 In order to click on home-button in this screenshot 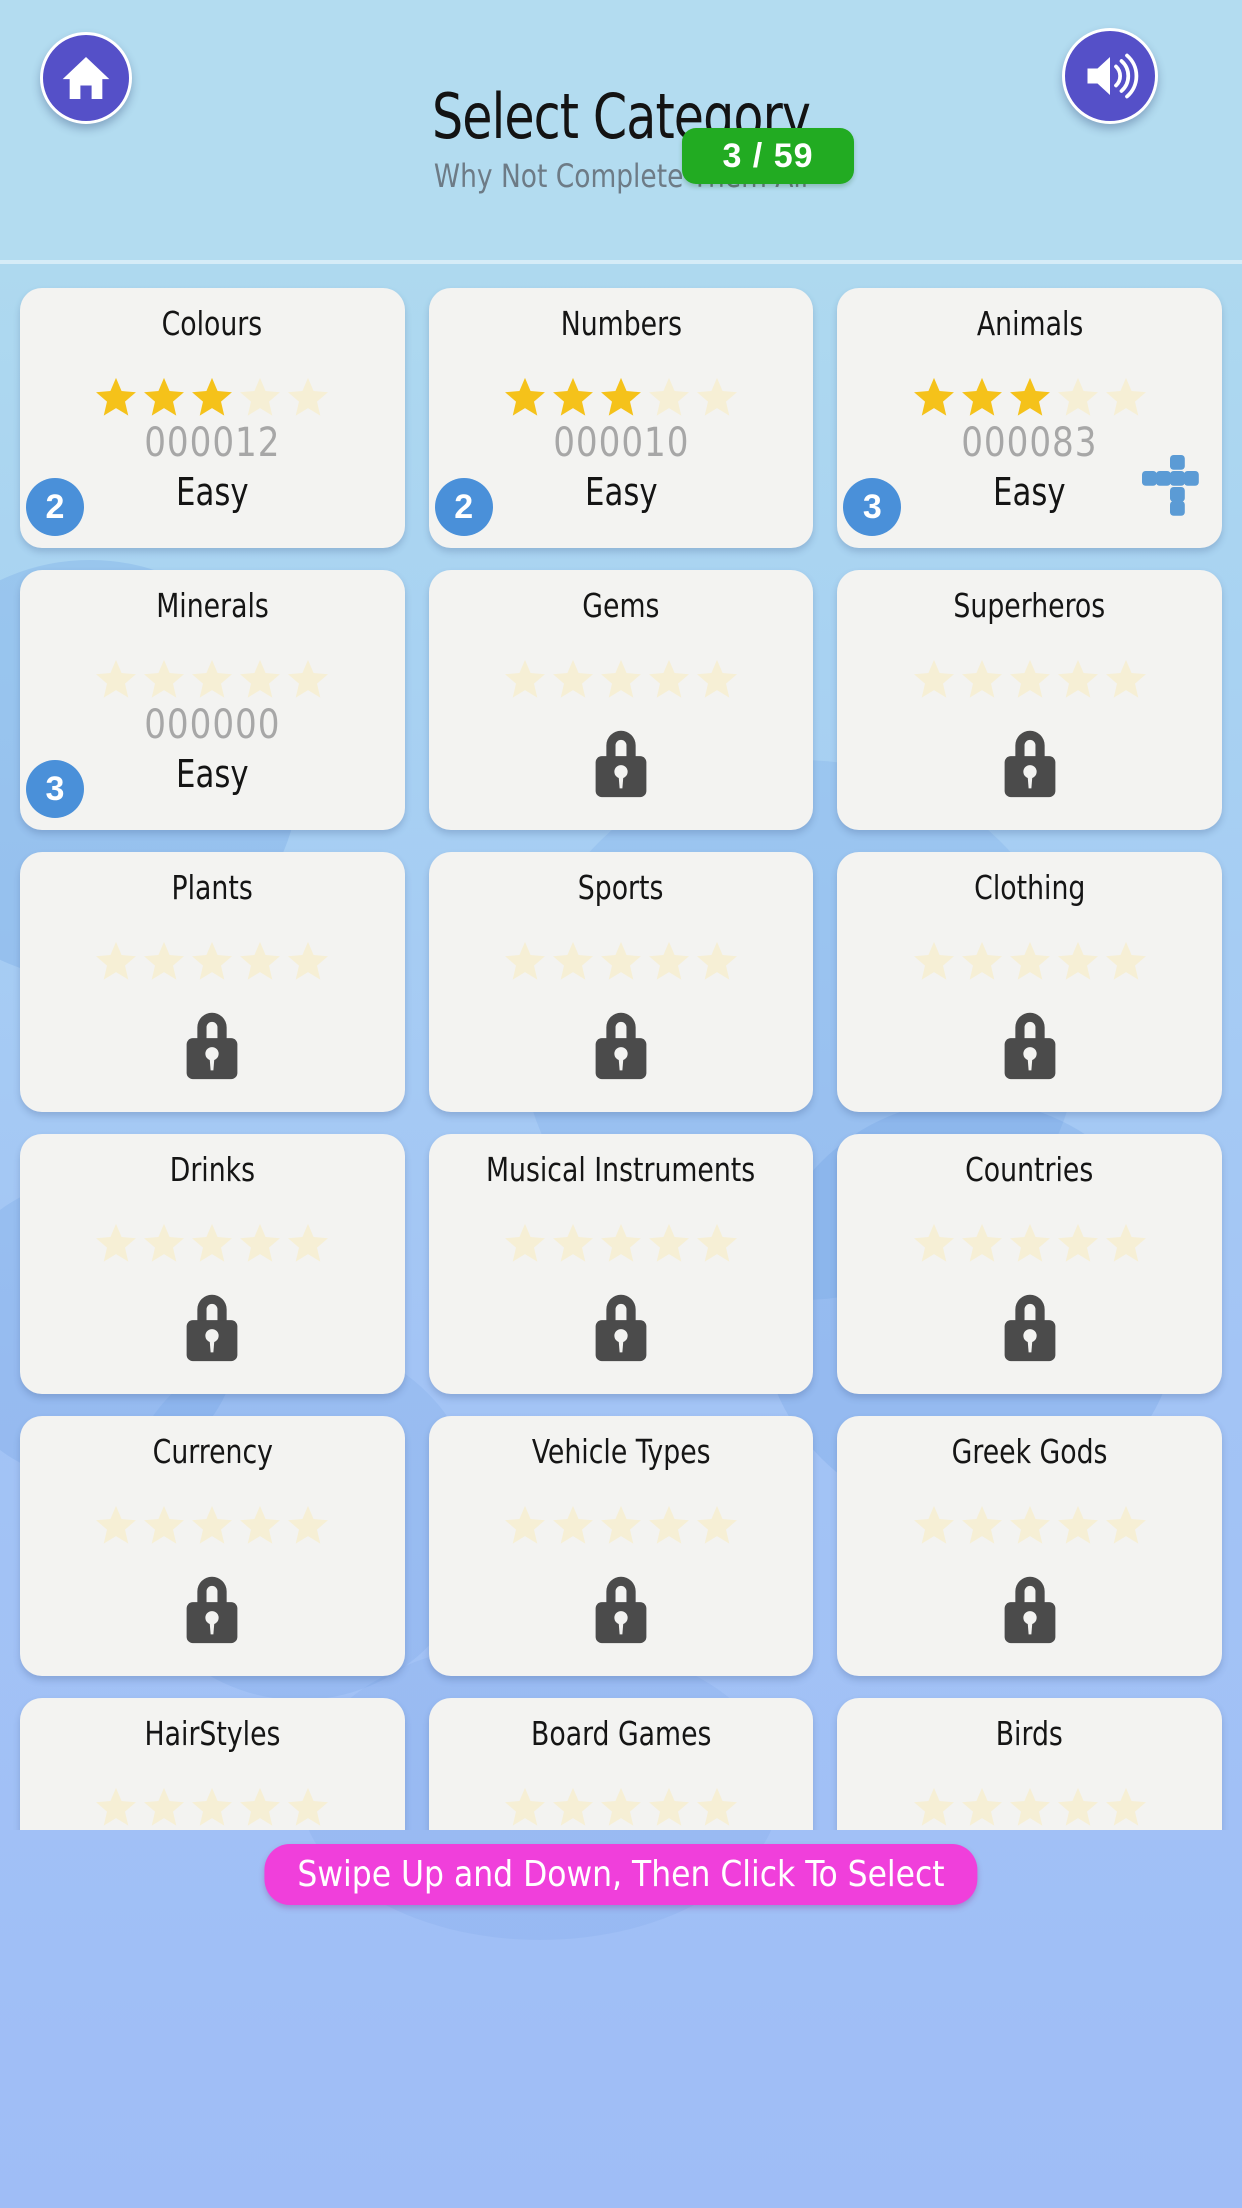, I will do `click(86, 78)`.